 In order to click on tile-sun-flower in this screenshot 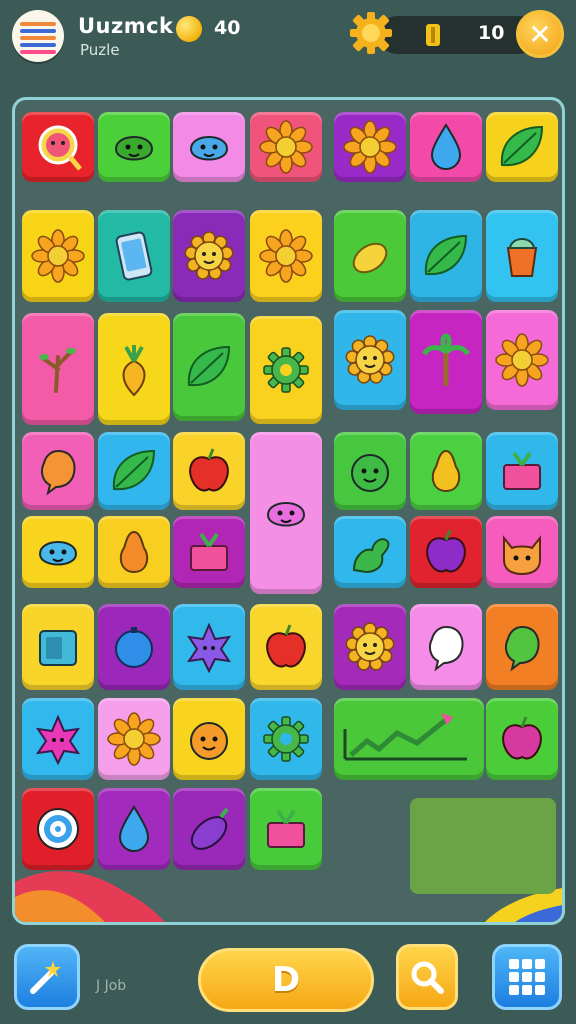, I will do `click(58, 256)`.